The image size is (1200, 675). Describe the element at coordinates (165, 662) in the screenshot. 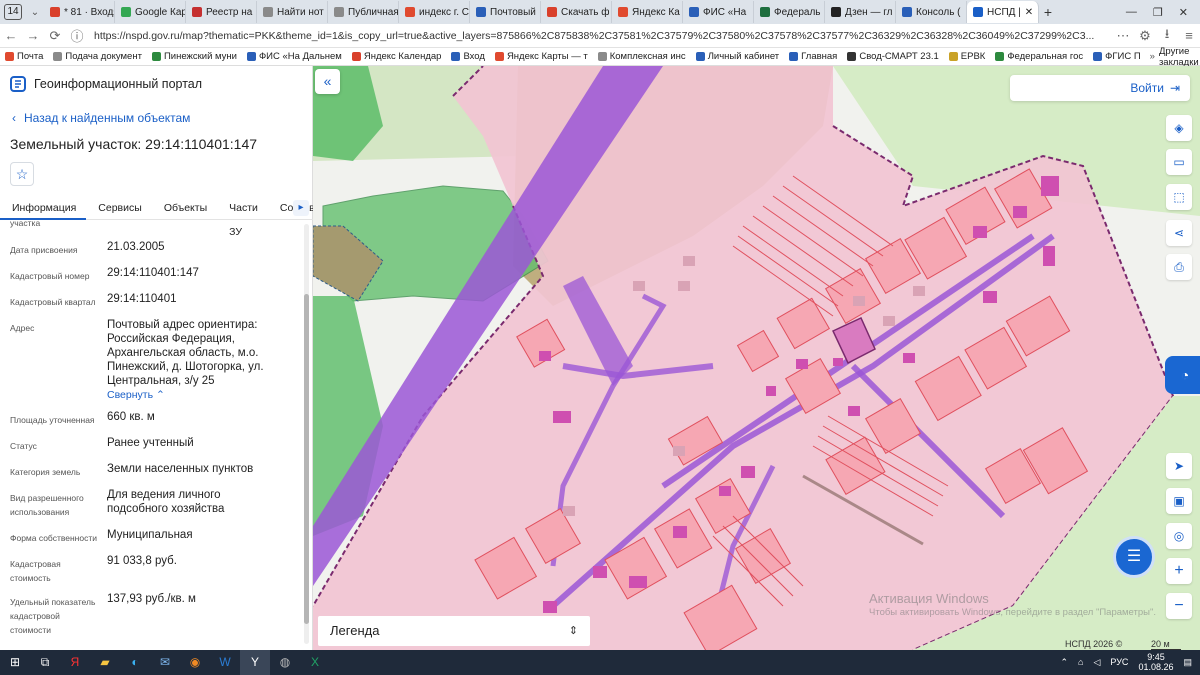

I see `mail-icon: ✉` at that location.